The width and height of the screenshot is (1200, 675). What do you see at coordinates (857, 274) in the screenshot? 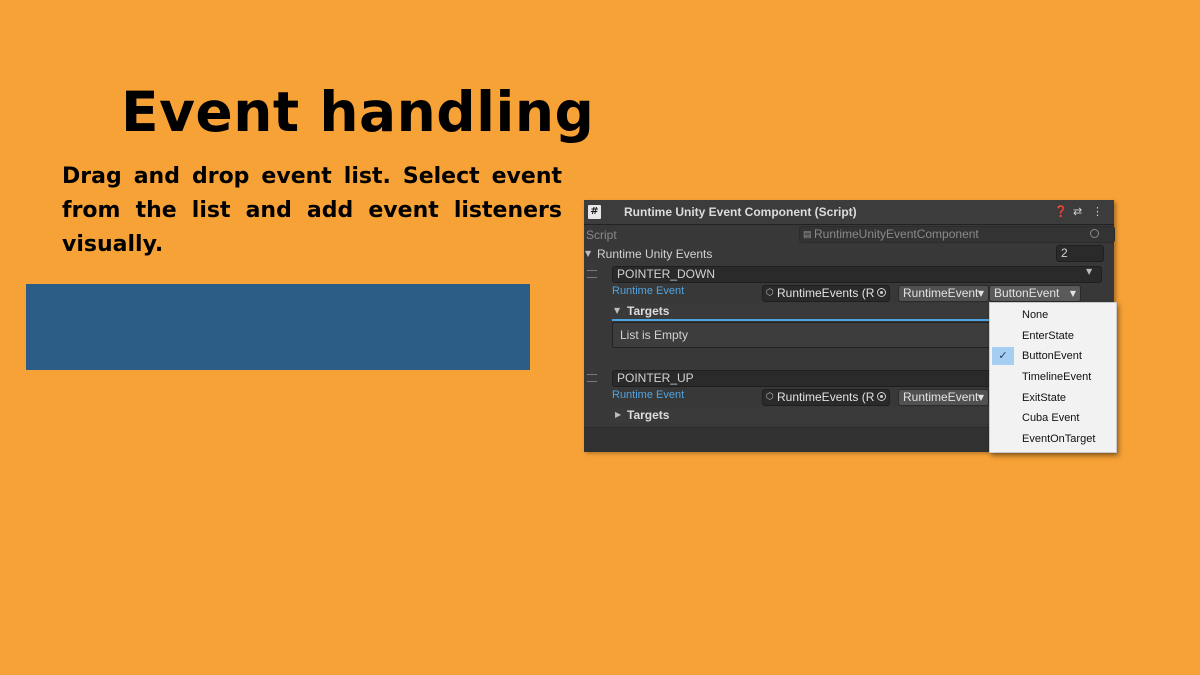
I see `event-name-field: POINTER_DOWN` at bounding box center [857, 274].